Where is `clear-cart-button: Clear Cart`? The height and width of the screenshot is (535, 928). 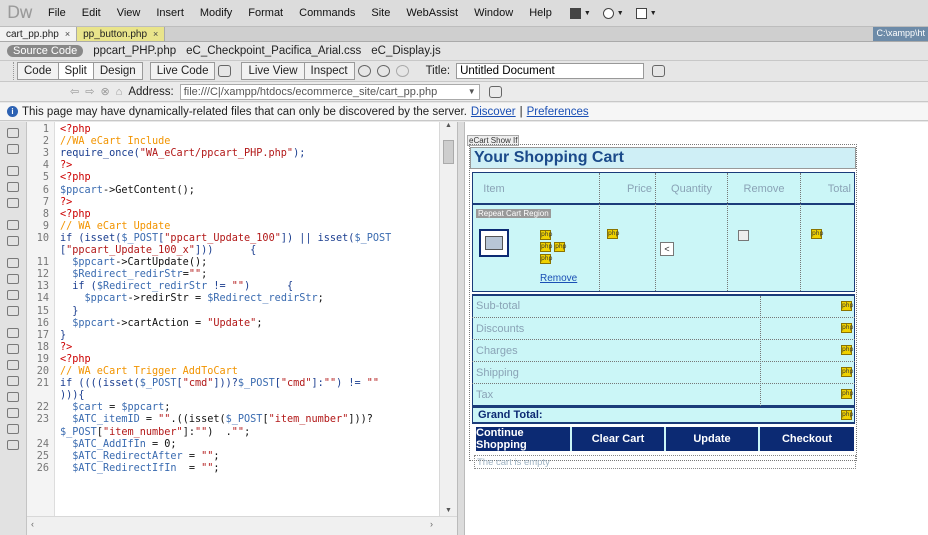
clear-cart-button: Clear Cart is located at coordinates (619, 439).